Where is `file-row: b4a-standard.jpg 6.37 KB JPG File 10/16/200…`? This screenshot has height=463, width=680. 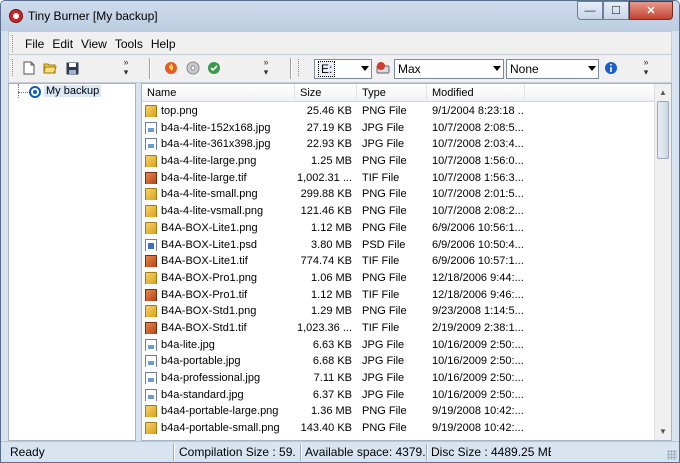 file-row: b4a-standard.jpg 6.37 KB JPG File 10/16/200… is located at coordinates (398, 395).